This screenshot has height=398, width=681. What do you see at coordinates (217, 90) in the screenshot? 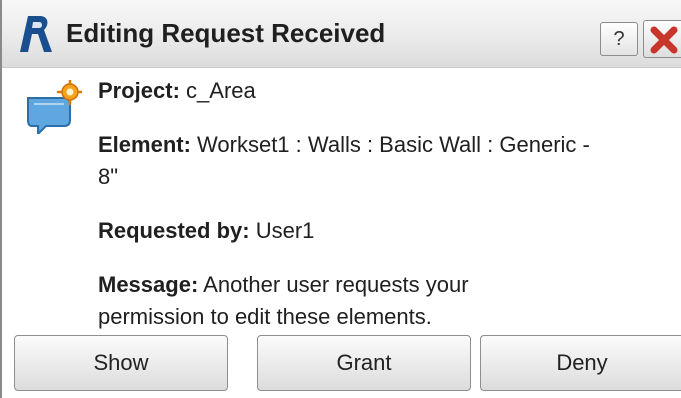
I see `project-value: c_Area` at bounding box center [217, 90].